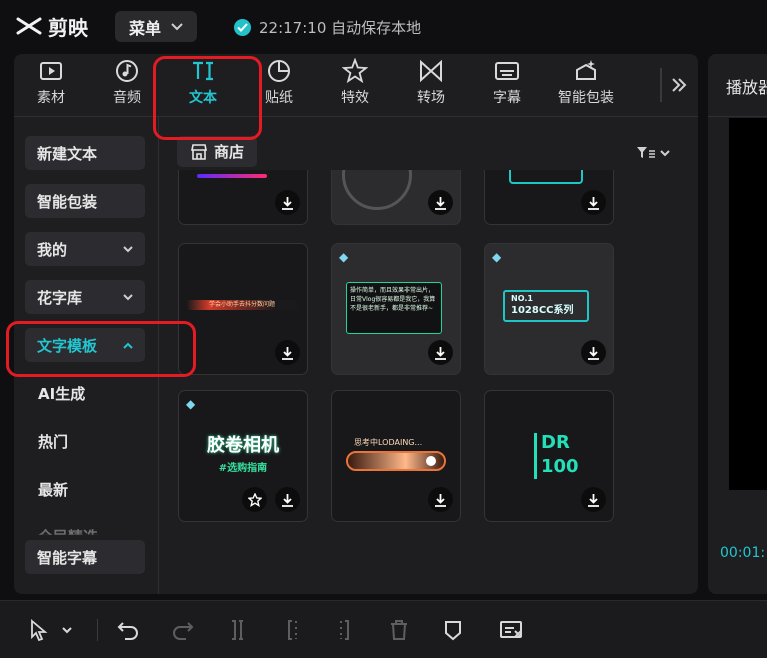  I want to click on category-toolbar: 素材 音频 文本 贴纸 特效 转场 字幕 智能包装, so click(356, 85).